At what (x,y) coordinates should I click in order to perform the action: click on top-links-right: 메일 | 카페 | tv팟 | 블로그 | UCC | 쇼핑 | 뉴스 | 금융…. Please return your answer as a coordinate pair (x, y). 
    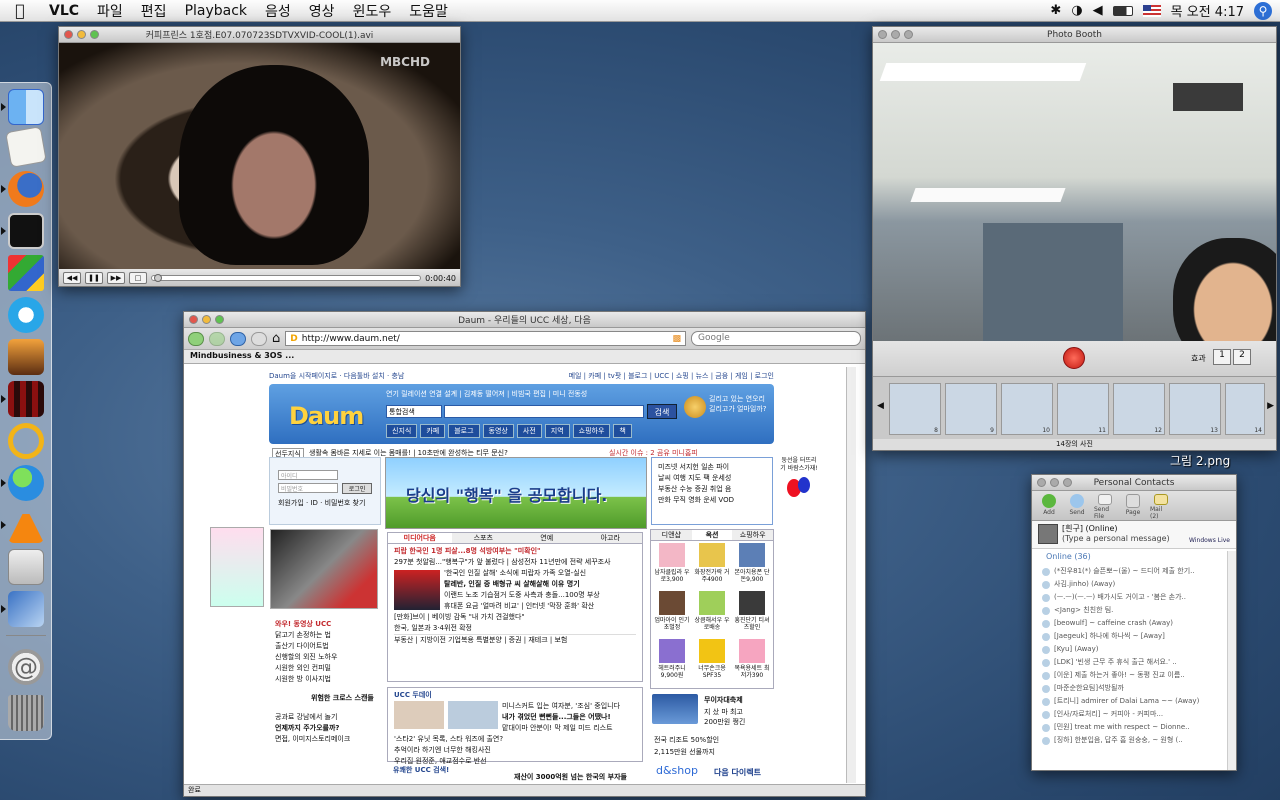
    Looking at the image, I should click on (648, 376).